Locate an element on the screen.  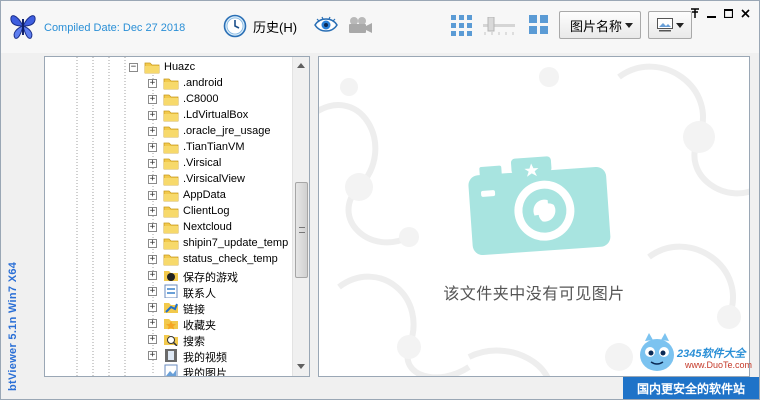
compiled-date: Compiled Date: Dec 27 2018 is located at coordinates (115, 28).